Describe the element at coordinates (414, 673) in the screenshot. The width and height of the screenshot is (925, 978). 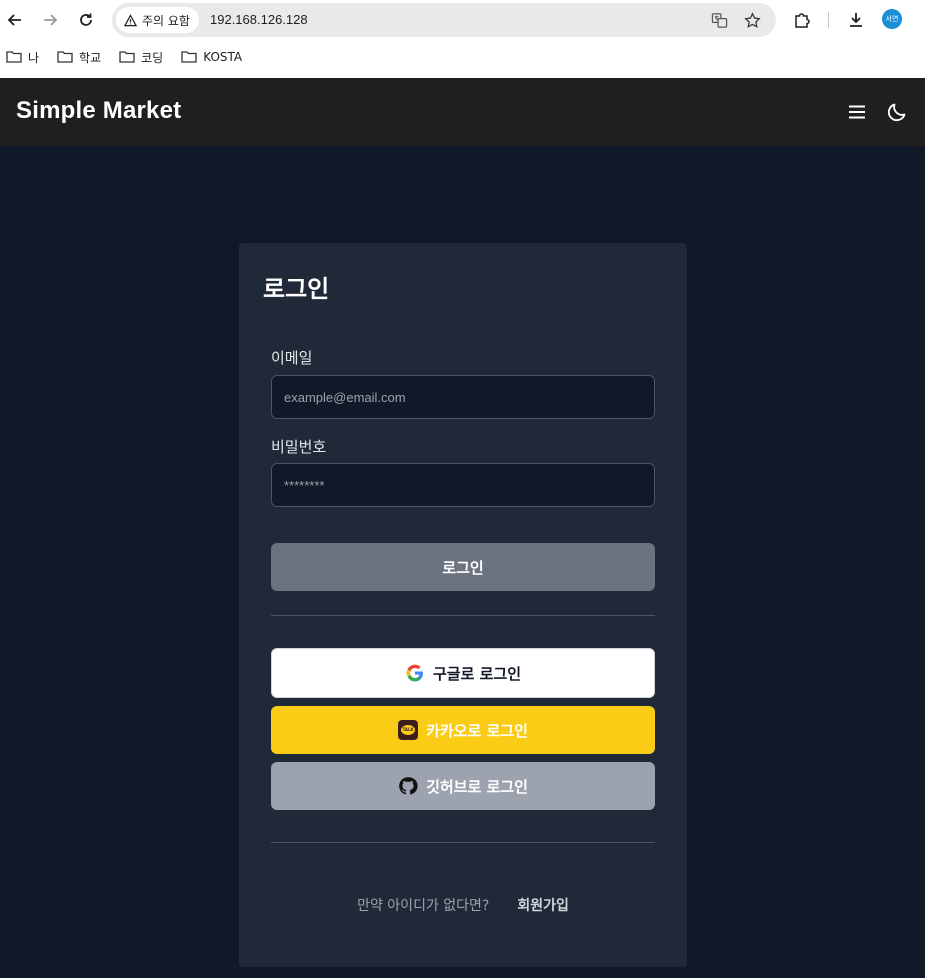
I see `google-icon` at that location.